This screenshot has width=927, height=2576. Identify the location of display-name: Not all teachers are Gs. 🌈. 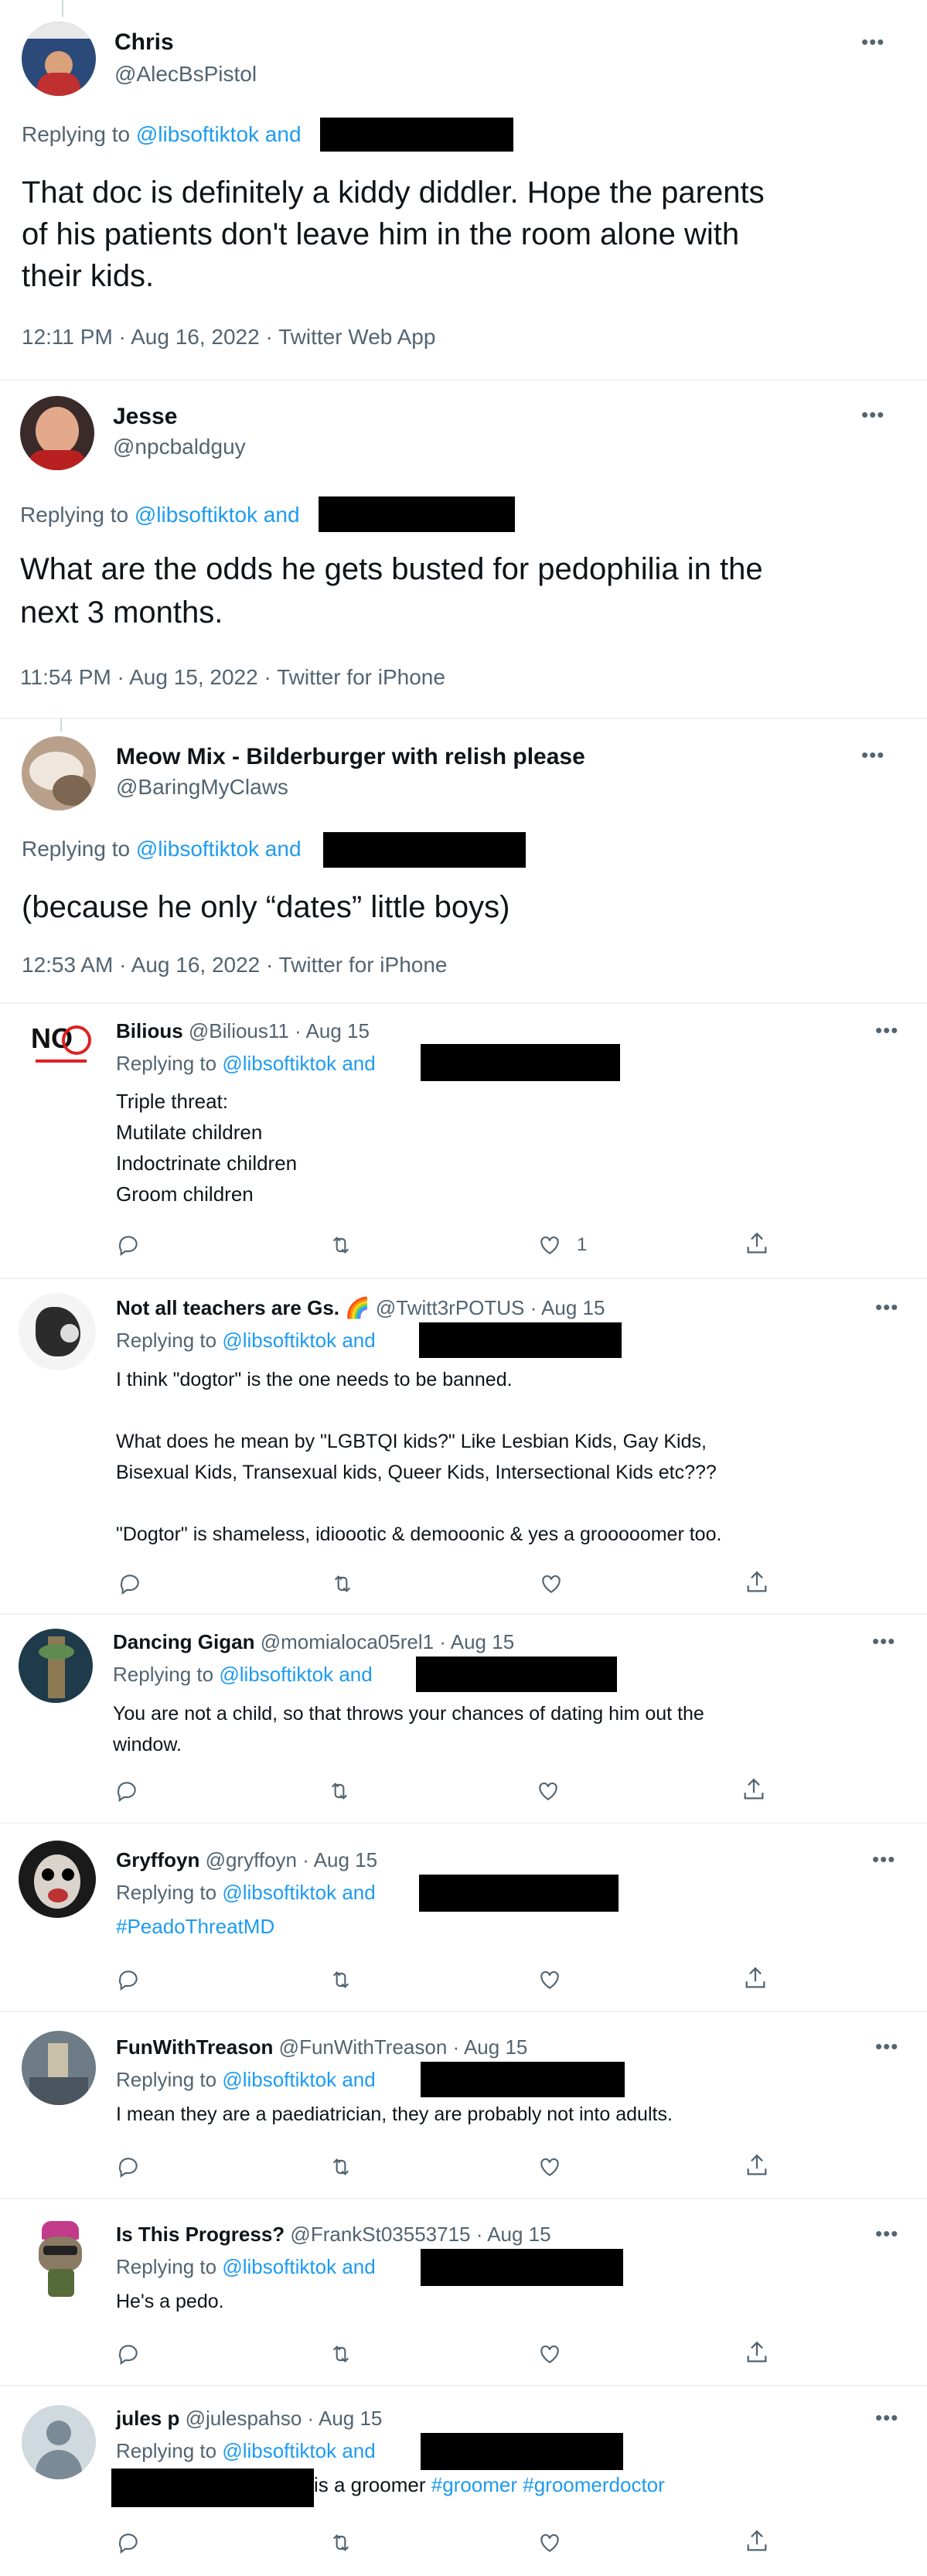
(243, 1308).